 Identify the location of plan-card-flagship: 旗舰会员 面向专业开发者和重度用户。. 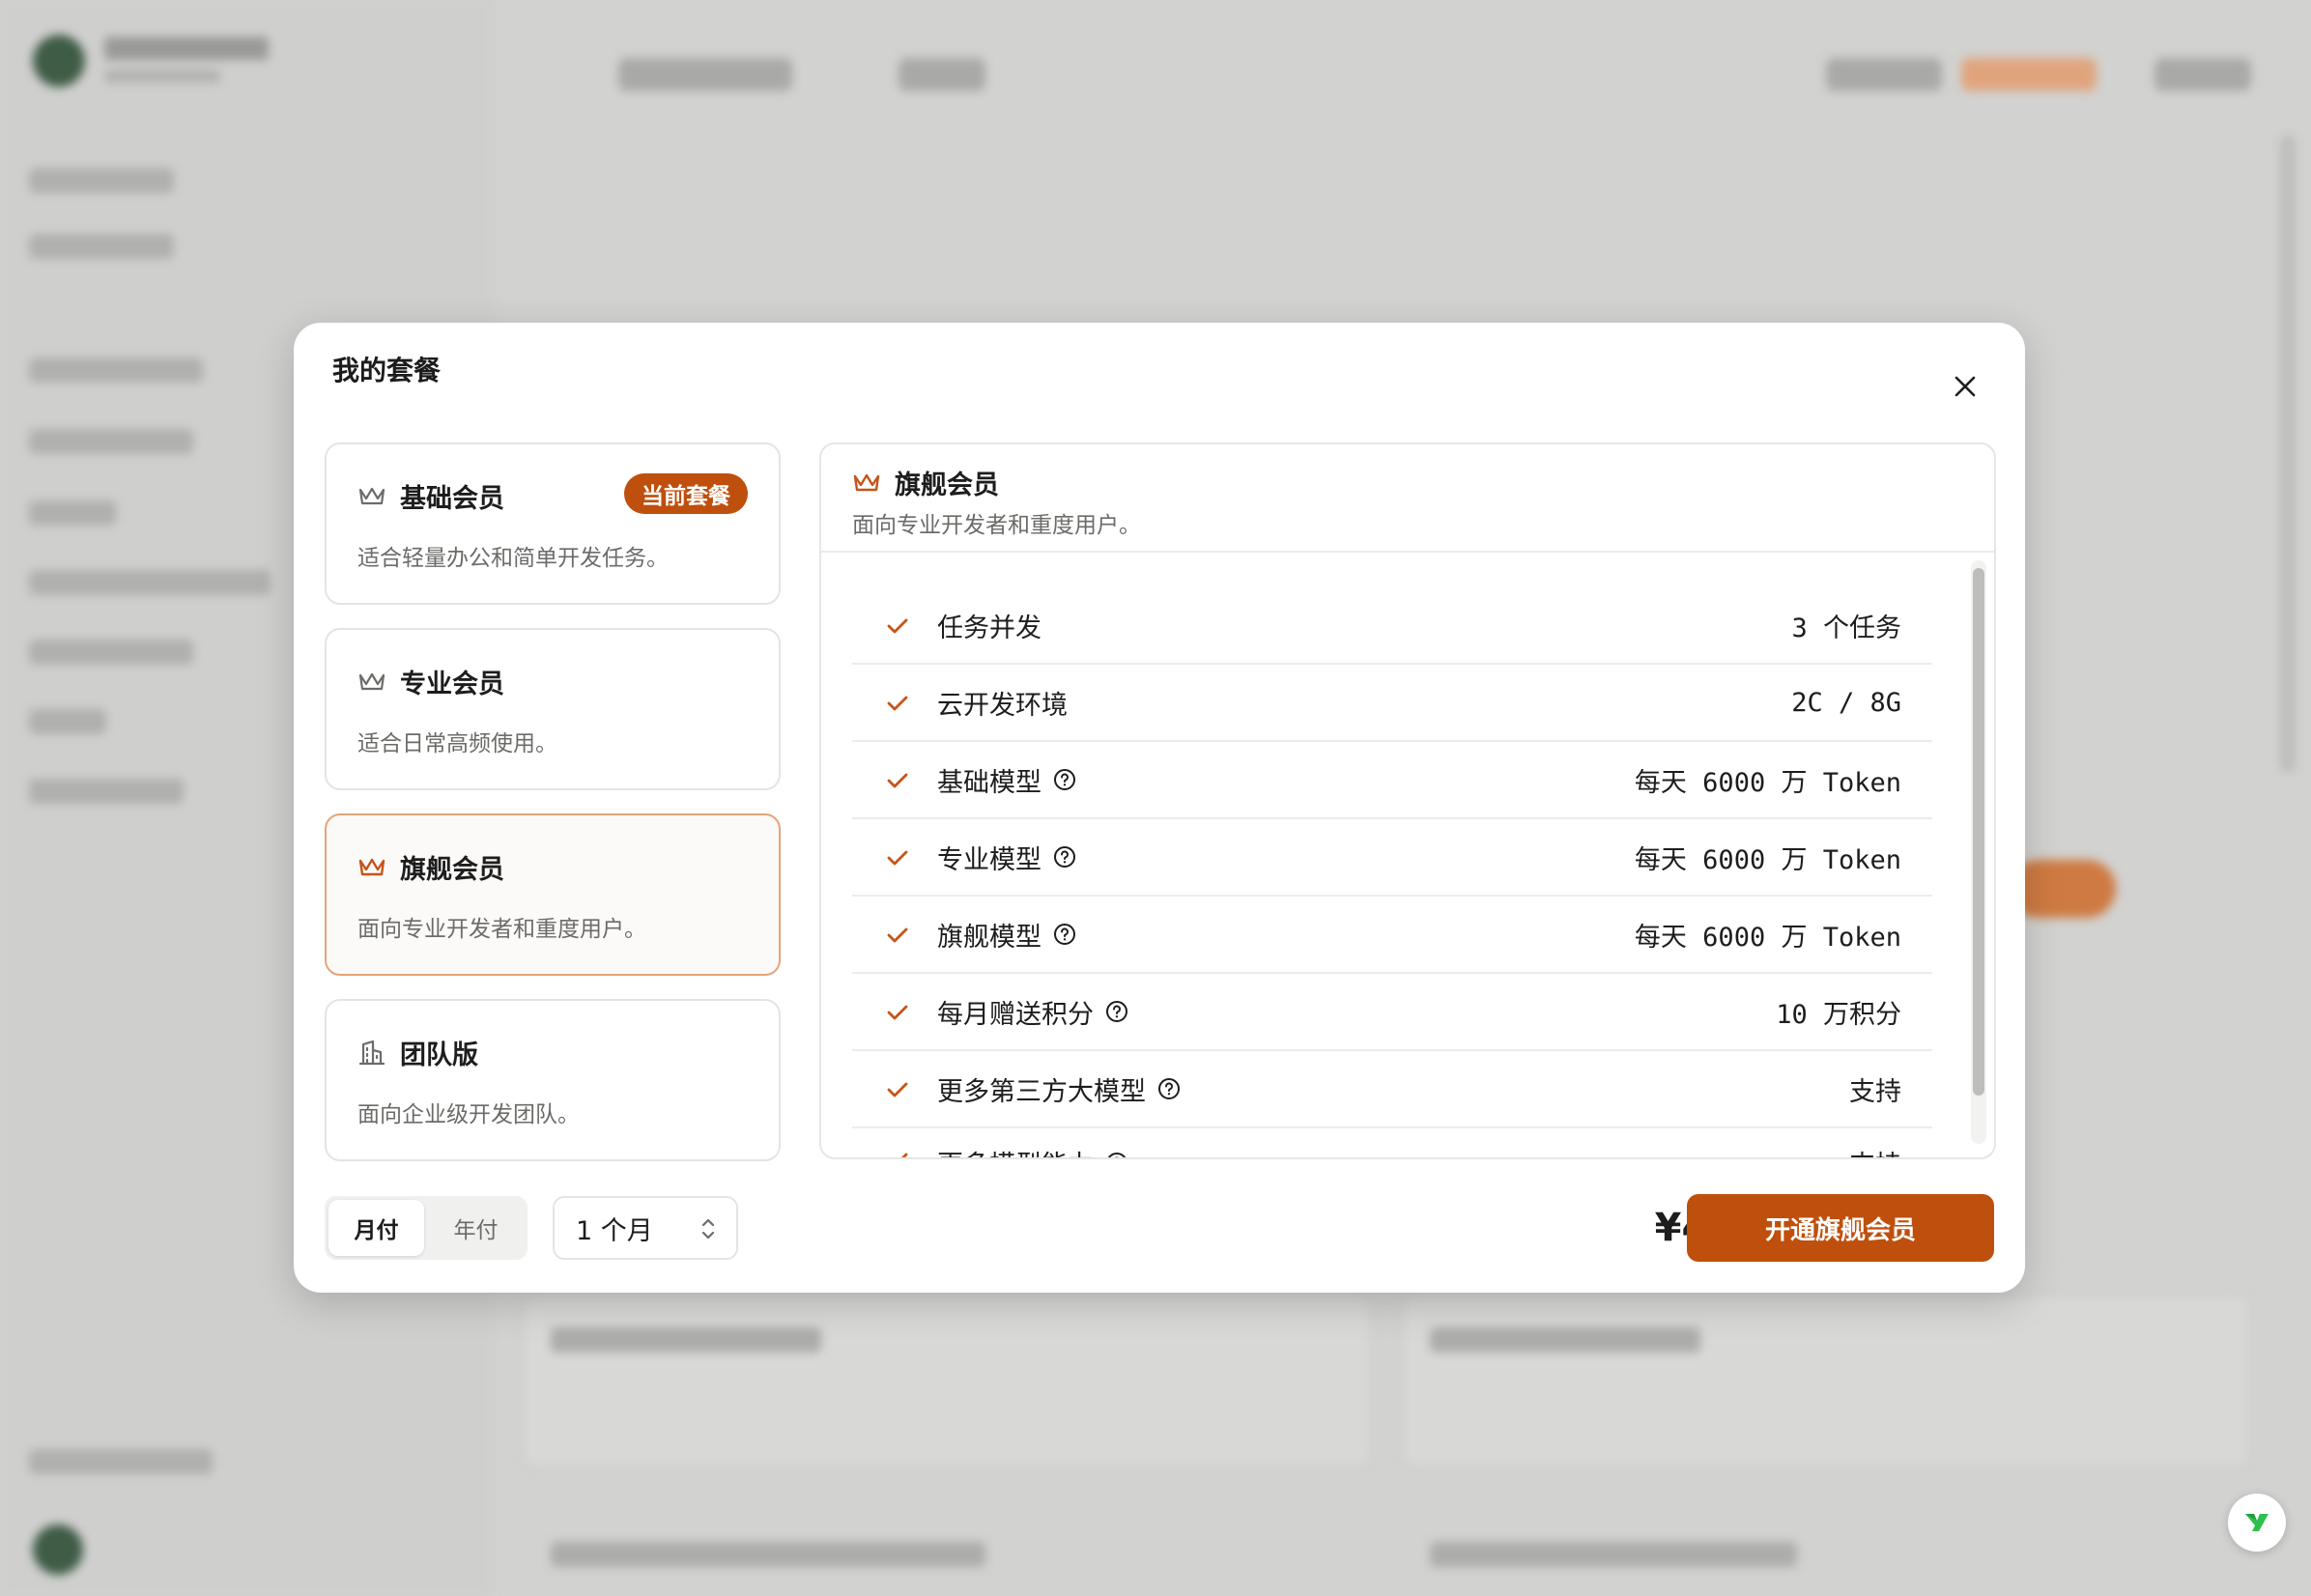
(553, 894).